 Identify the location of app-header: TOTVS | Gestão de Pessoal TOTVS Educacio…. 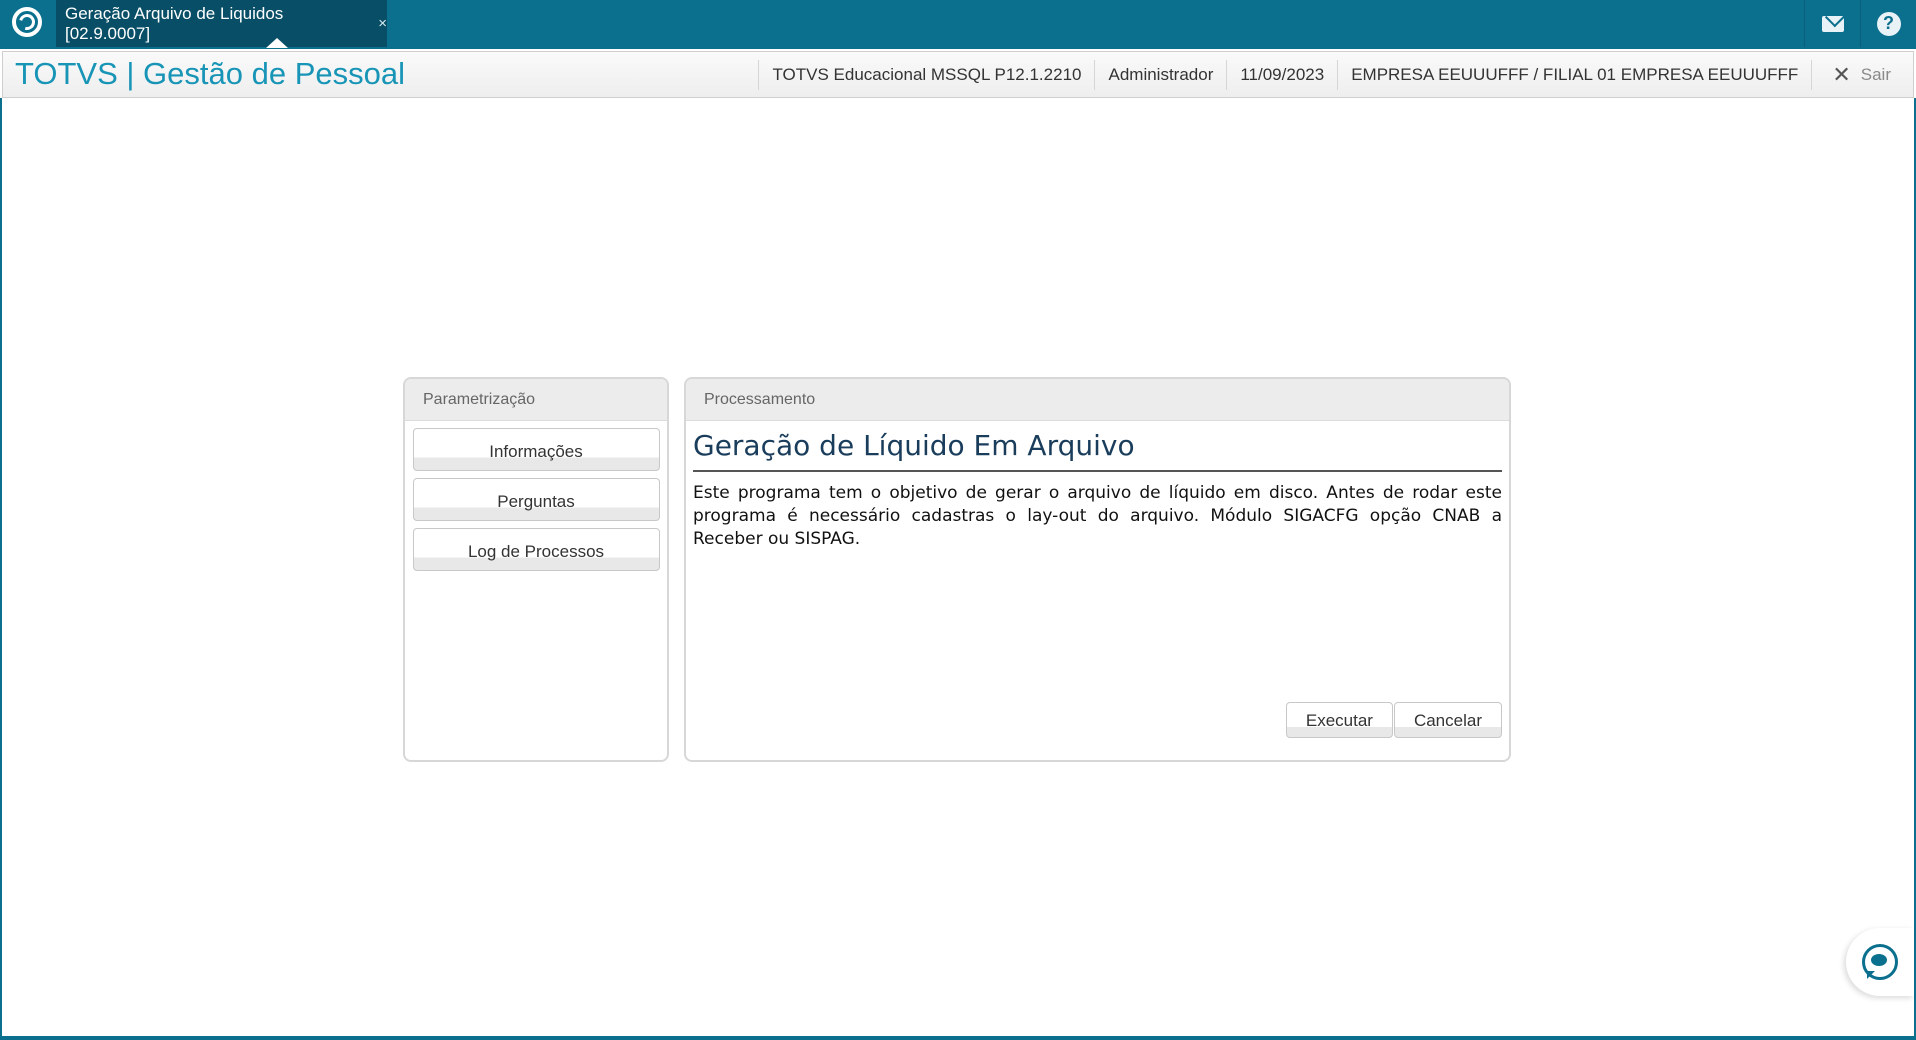
(958, 74).